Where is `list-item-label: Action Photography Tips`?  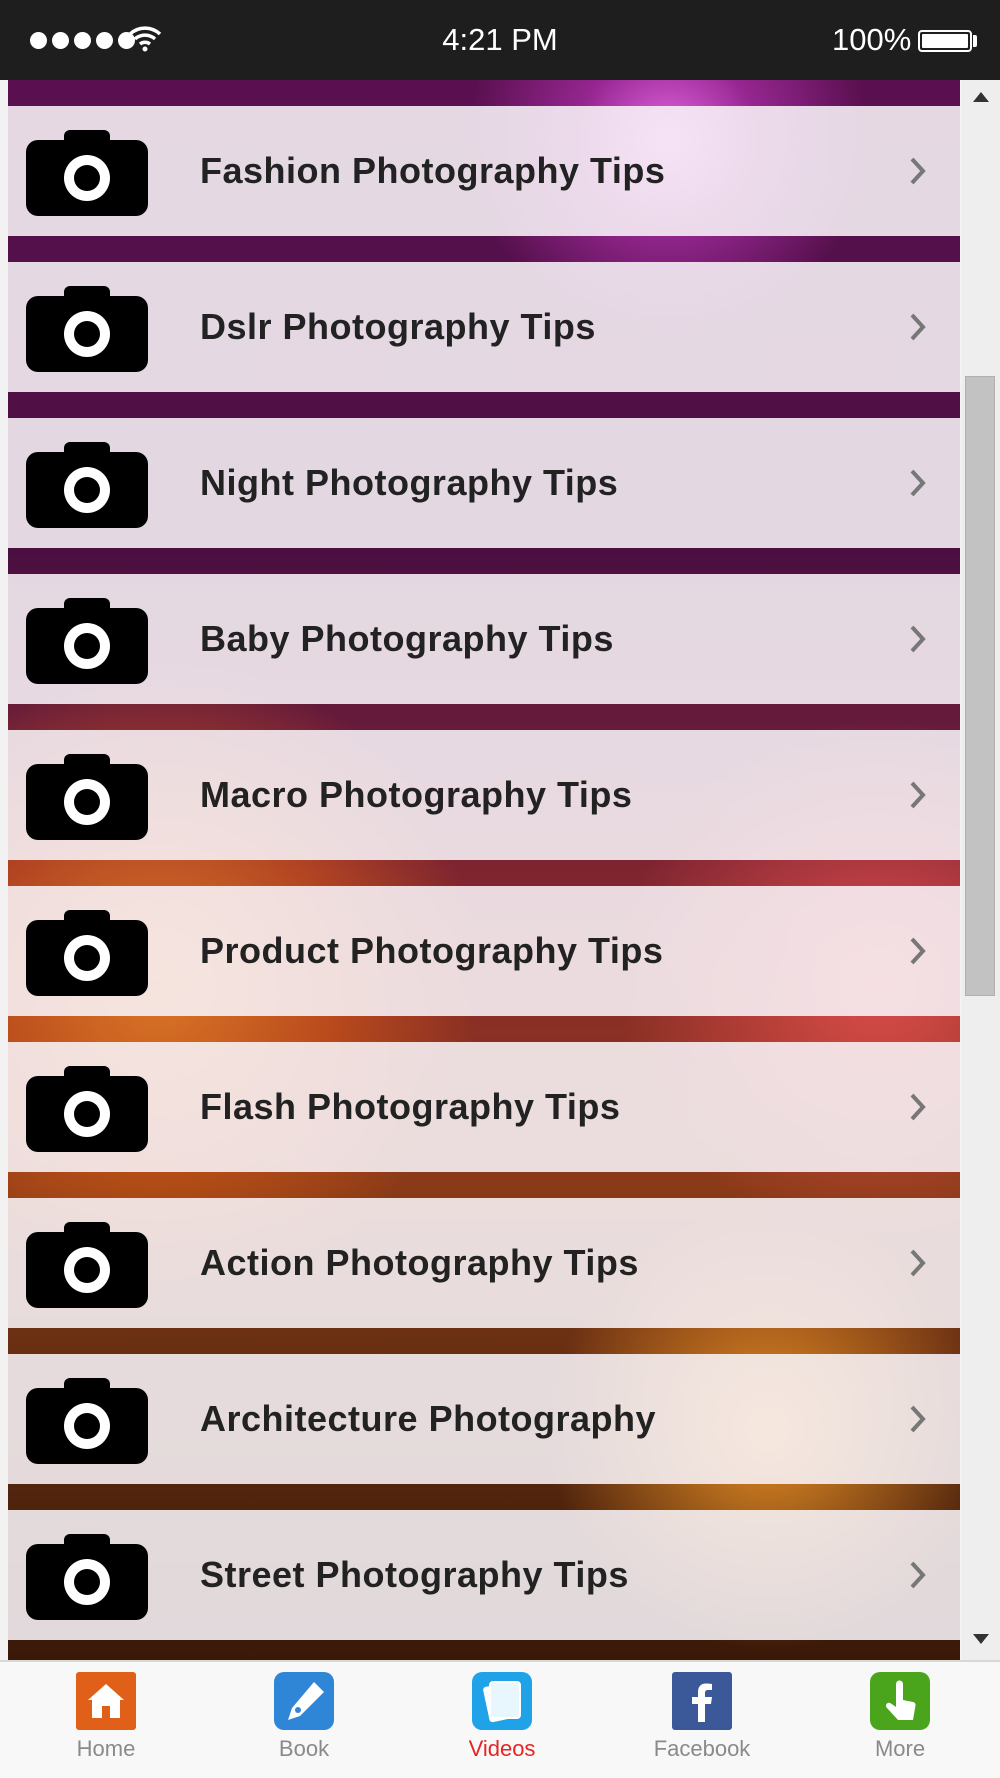 list-item-label: Action Photography Tips is located at coordinates (419, 1262).